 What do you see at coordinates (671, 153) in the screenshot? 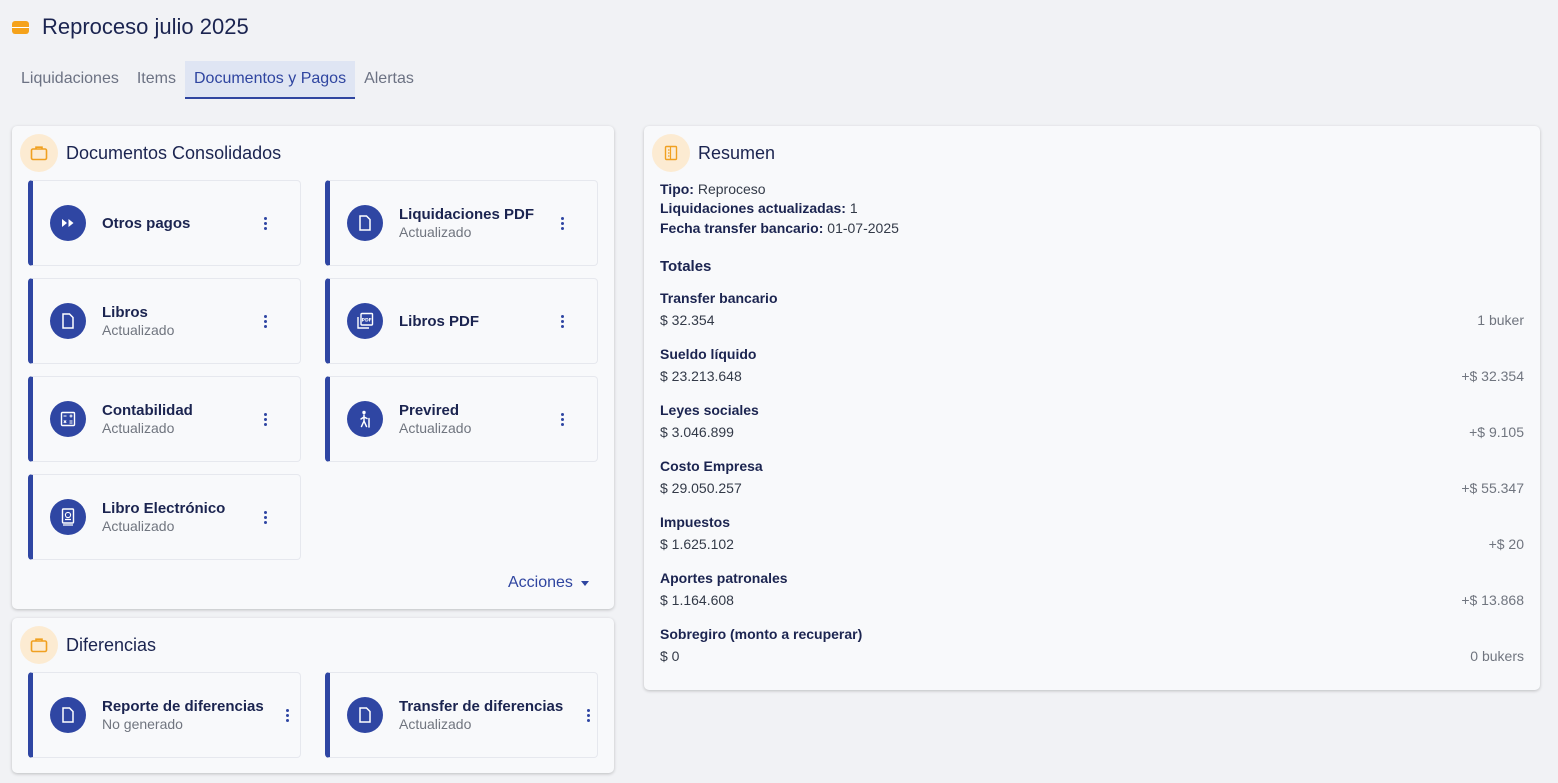
I see `receipt-icon` at bounding box center [671, 153].